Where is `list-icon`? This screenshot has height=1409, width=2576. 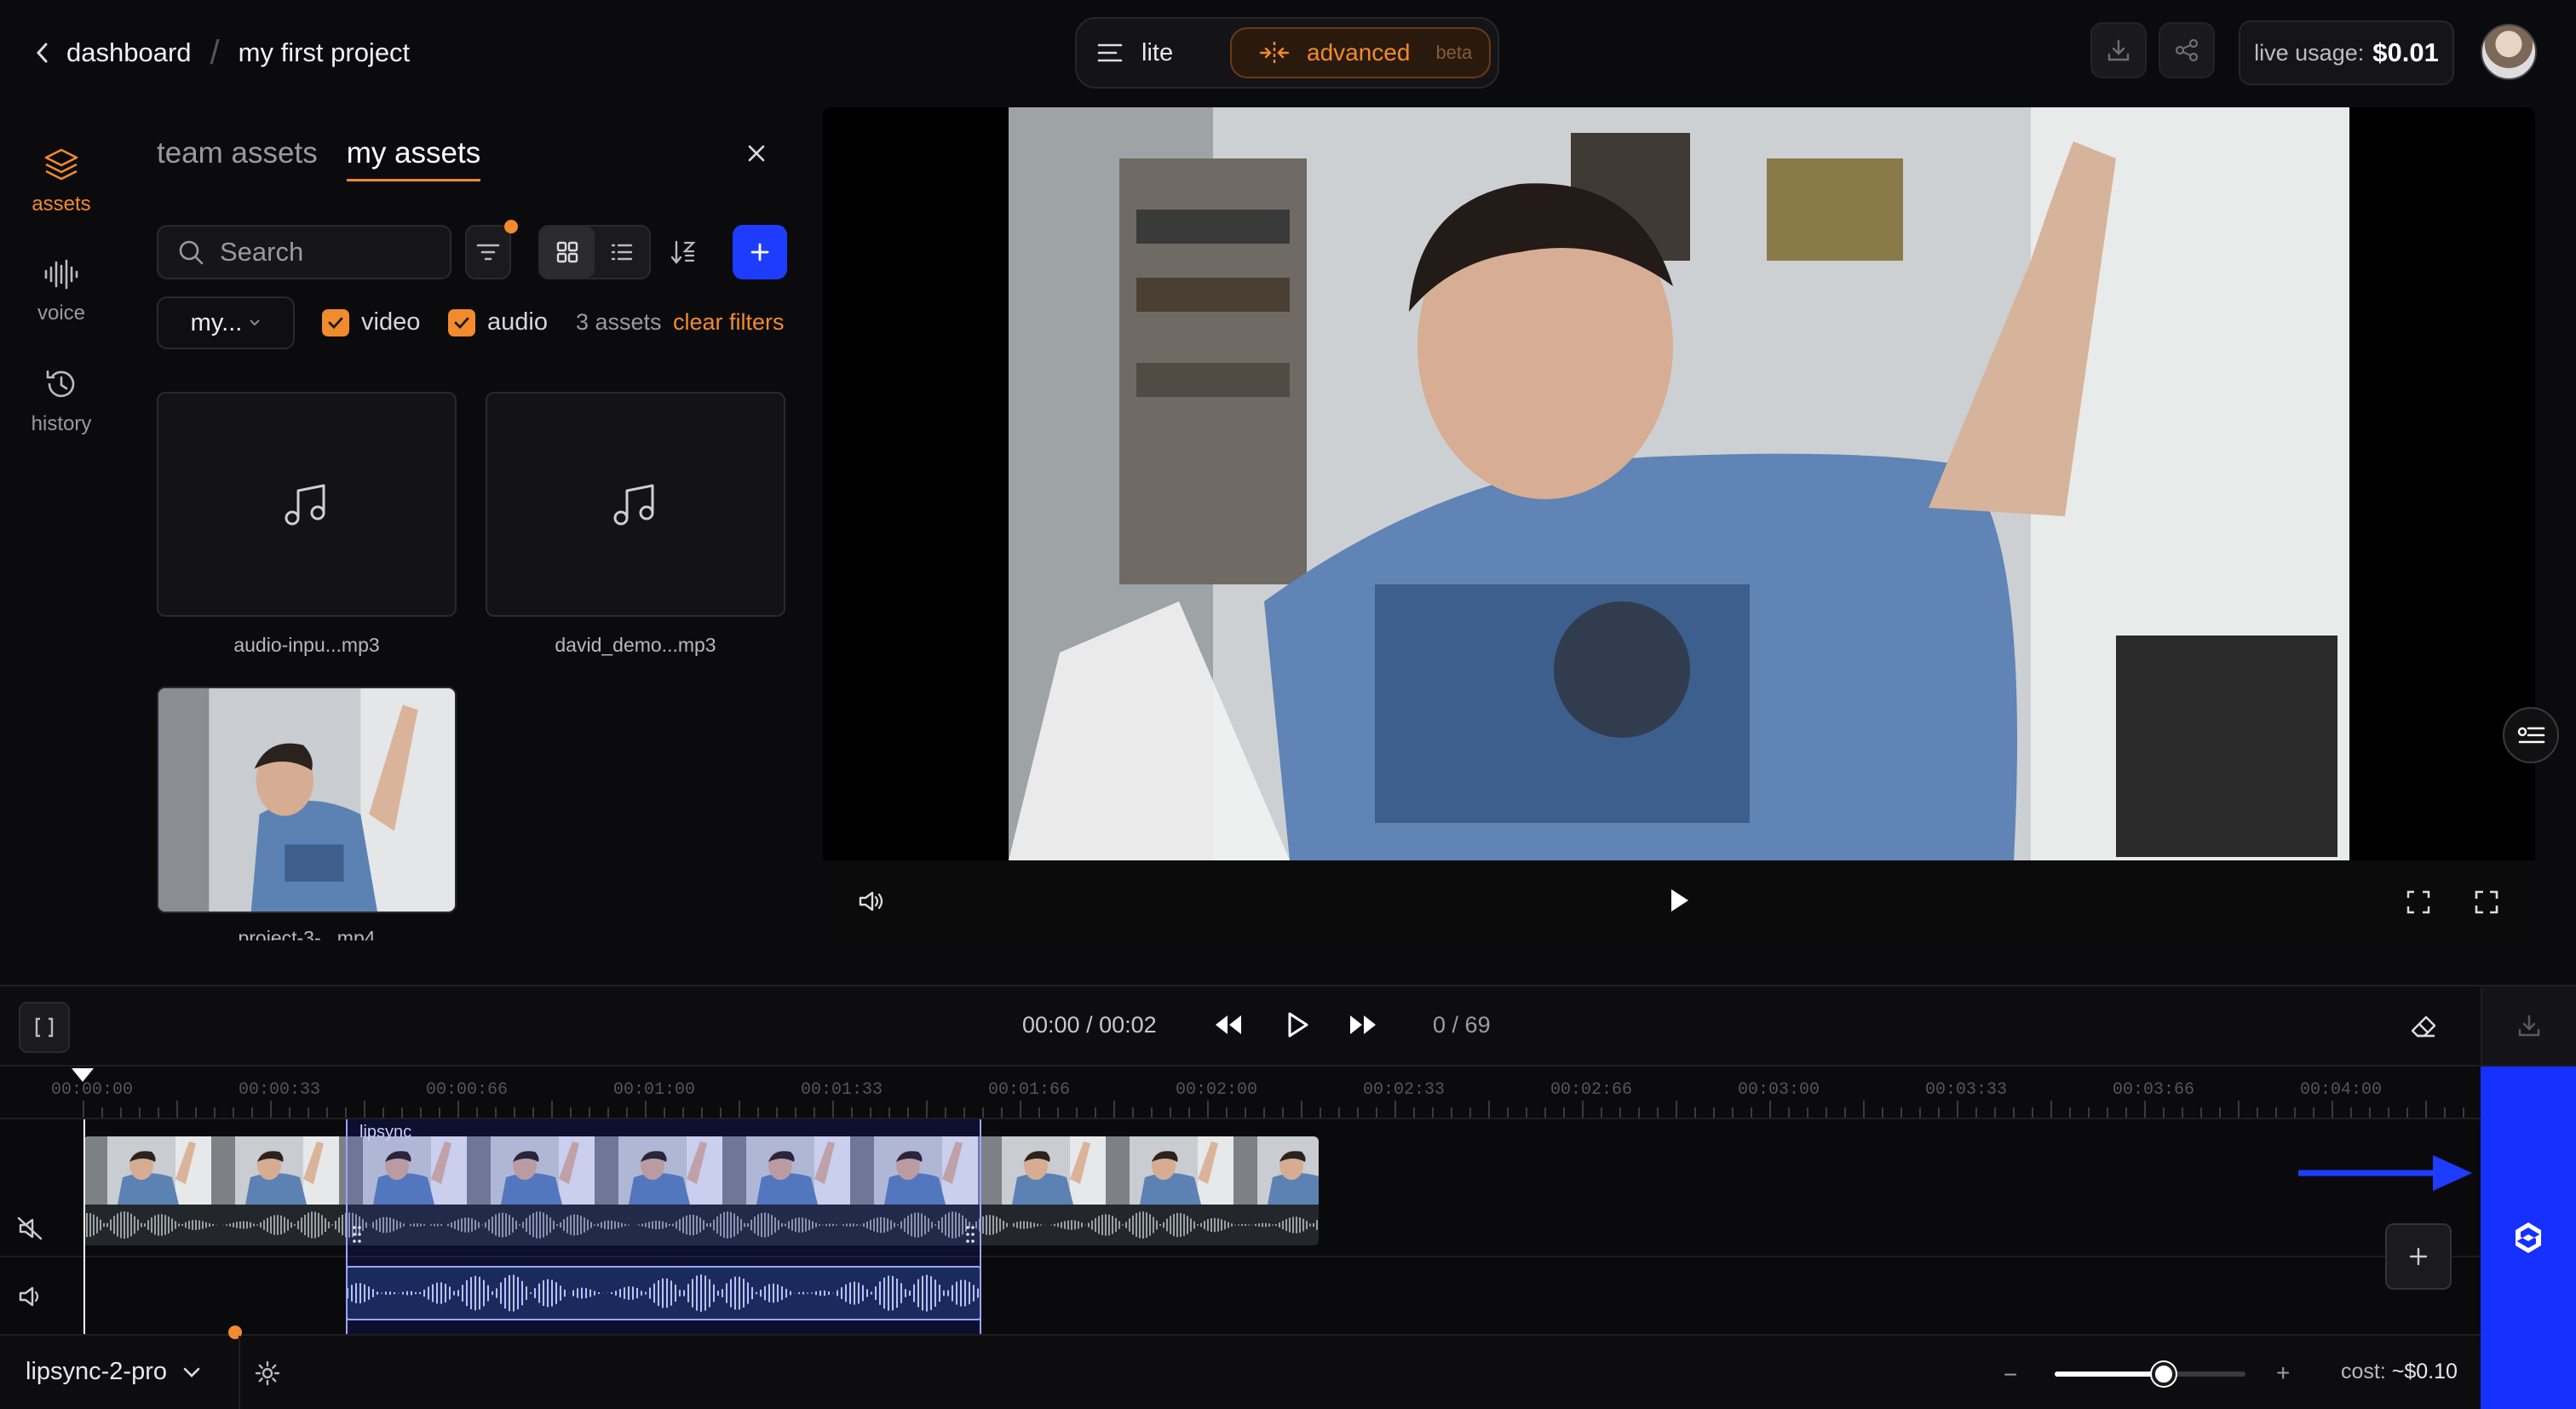
list-icon is located at coordinates (622, 252).